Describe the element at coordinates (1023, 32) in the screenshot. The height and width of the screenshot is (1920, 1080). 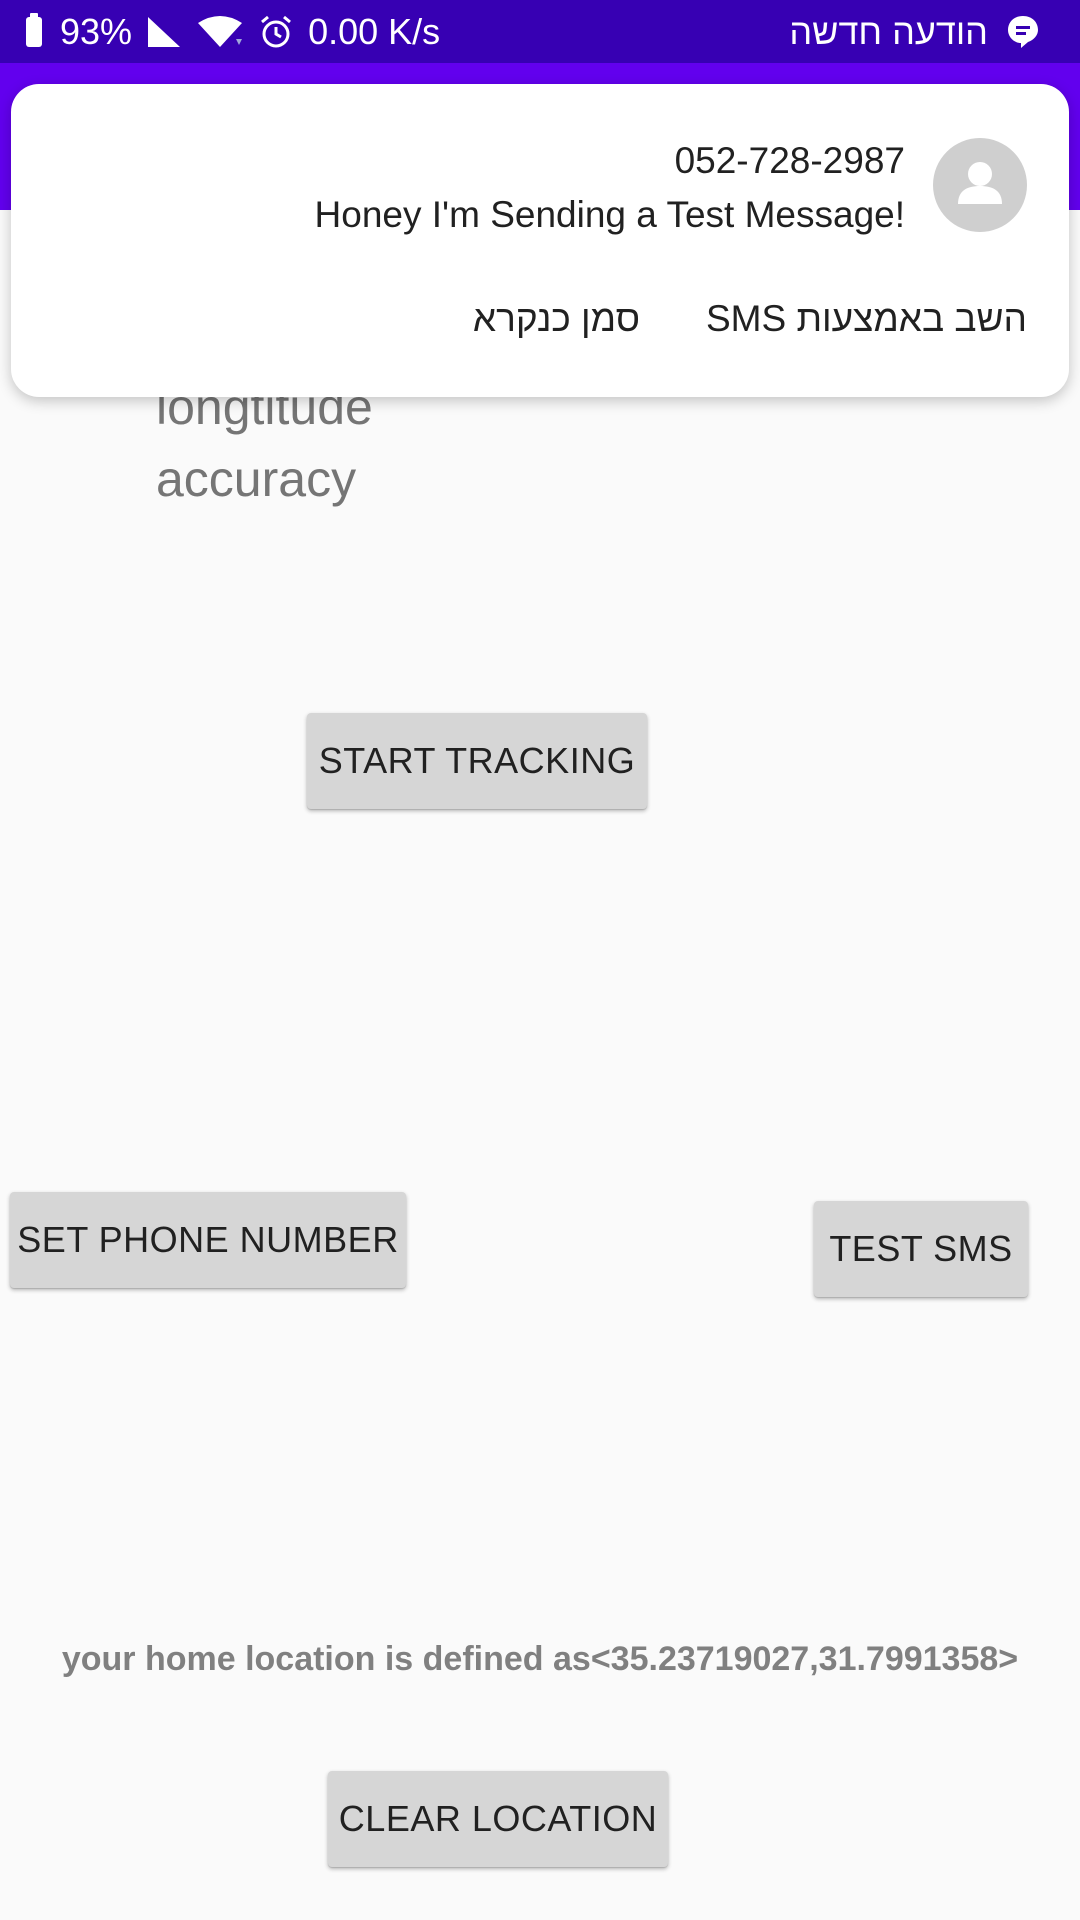
I see `message-icon` at that location.